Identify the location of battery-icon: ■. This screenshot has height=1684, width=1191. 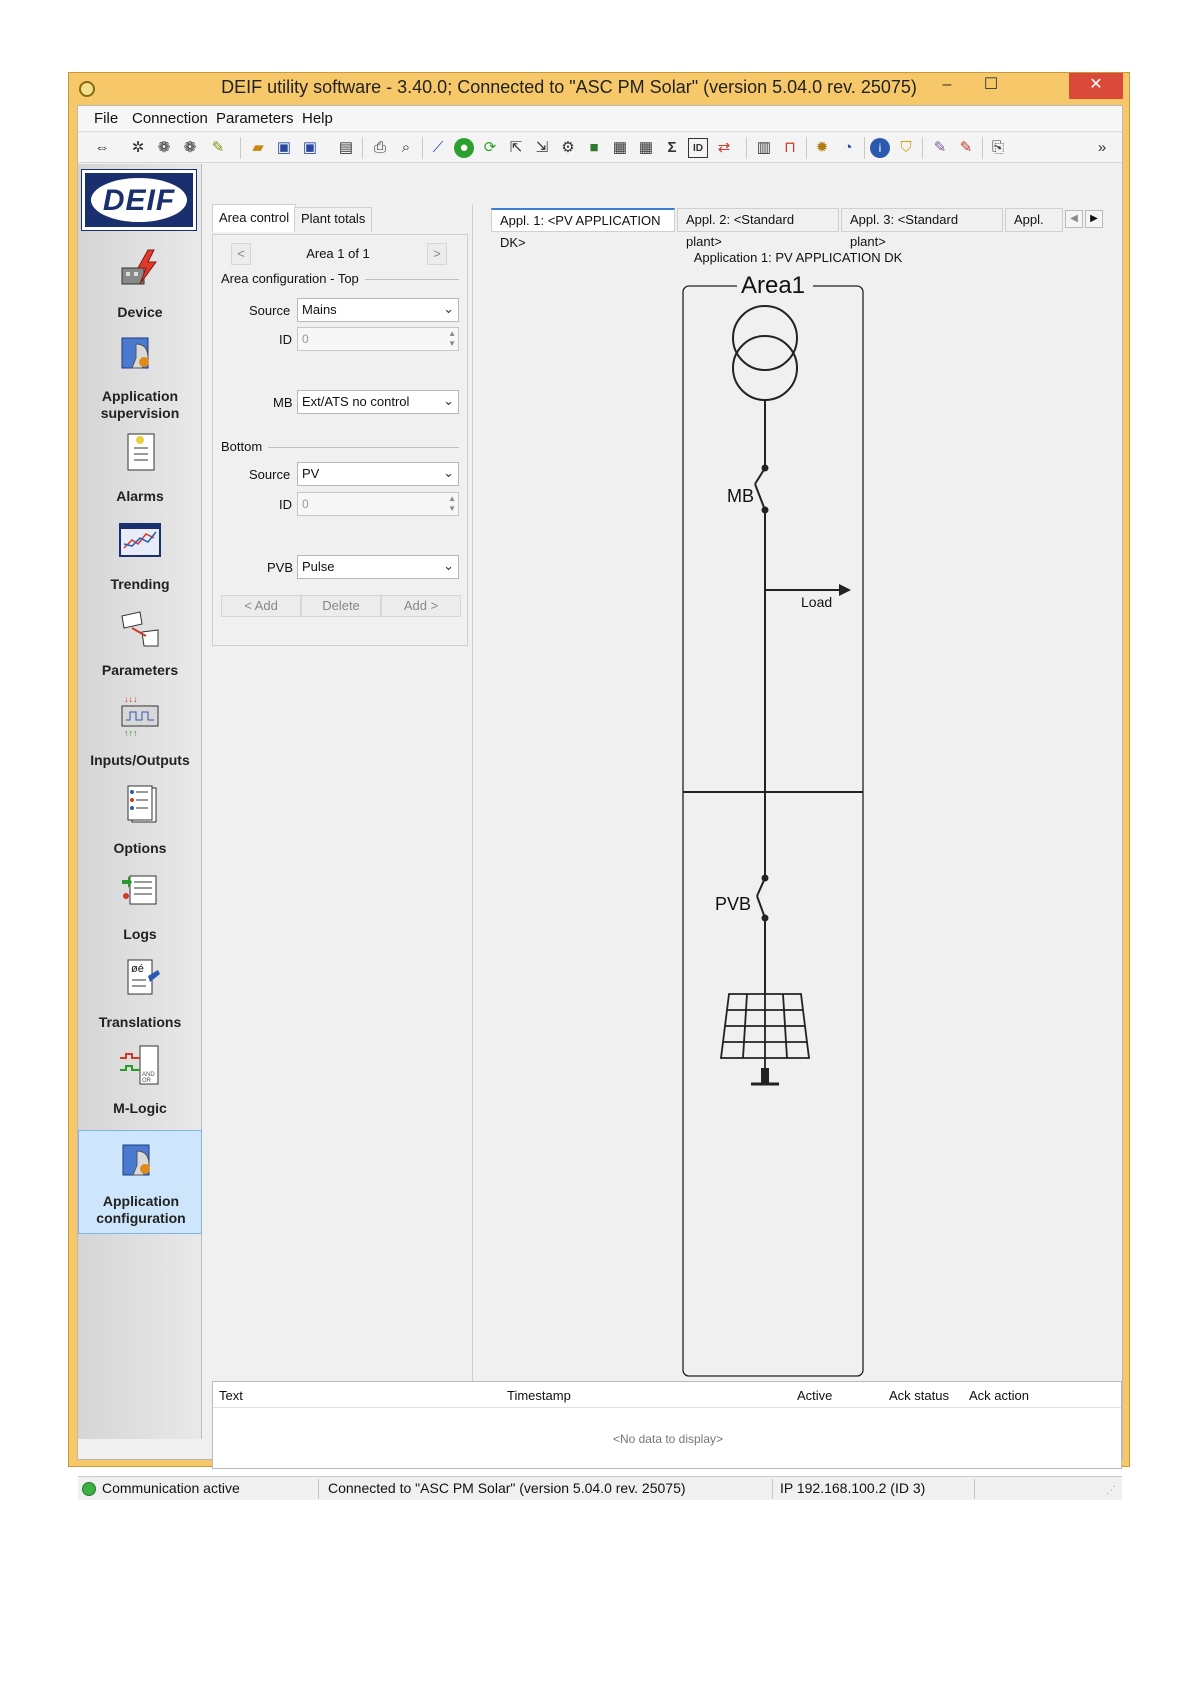
(594, 148).